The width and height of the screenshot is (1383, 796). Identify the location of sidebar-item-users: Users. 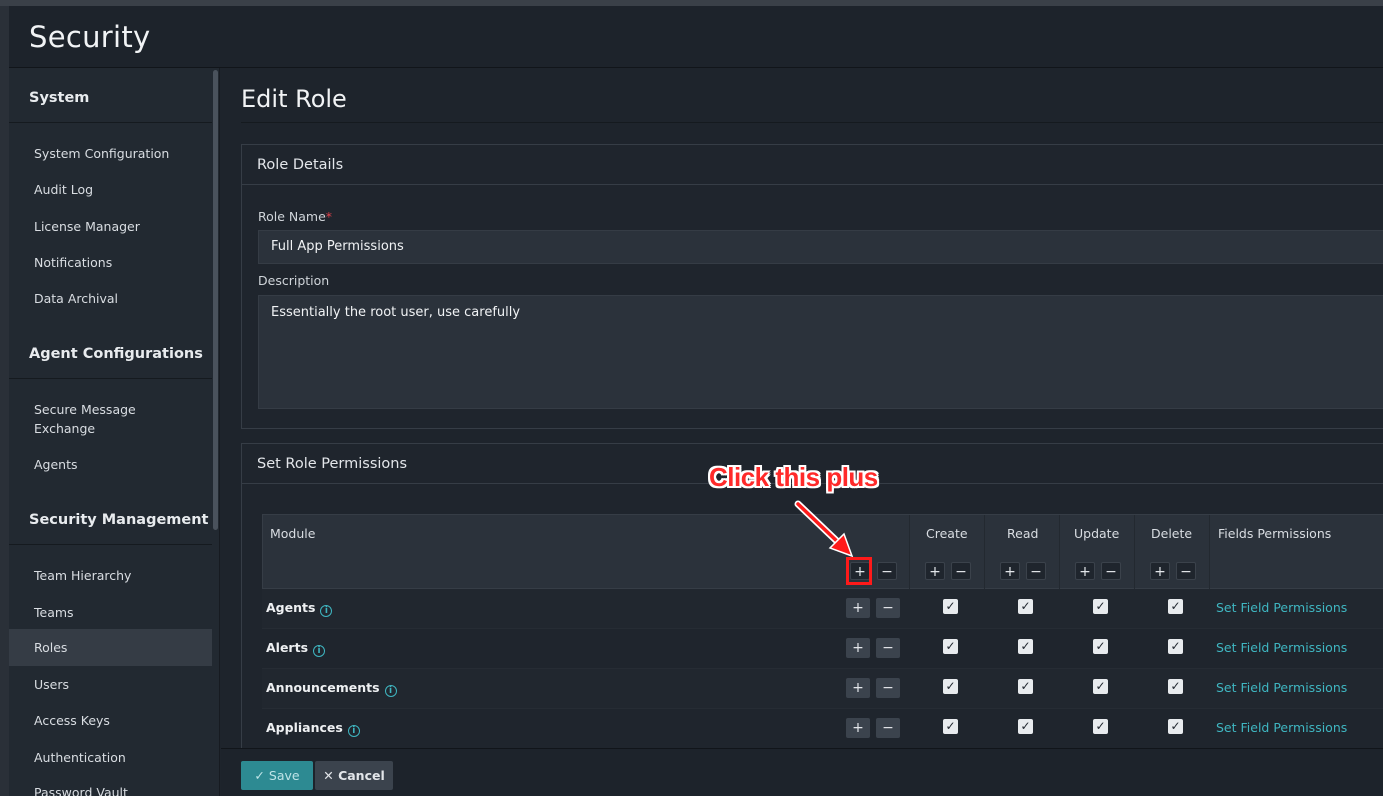
(110, 684).